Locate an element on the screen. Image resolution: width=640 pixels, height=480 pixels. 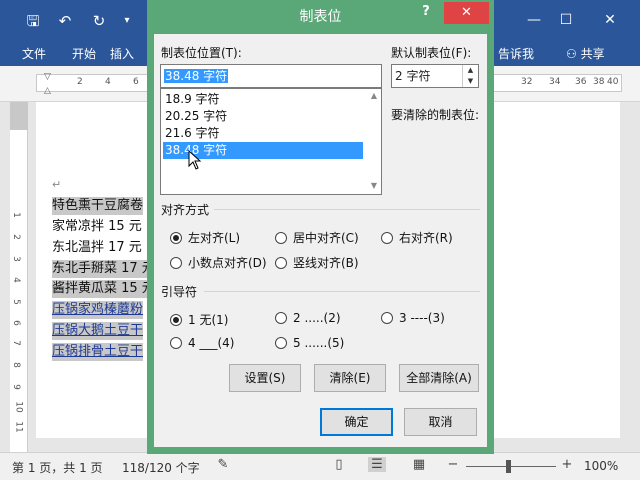
customize-qat-icon: ▾ is located at coordinates (127, 21).